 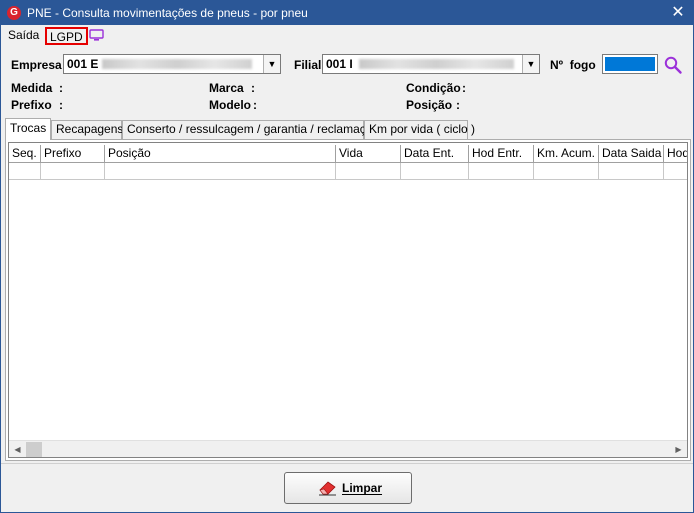 I want to click on redacted-branch-name, so click(x=436, y=64).